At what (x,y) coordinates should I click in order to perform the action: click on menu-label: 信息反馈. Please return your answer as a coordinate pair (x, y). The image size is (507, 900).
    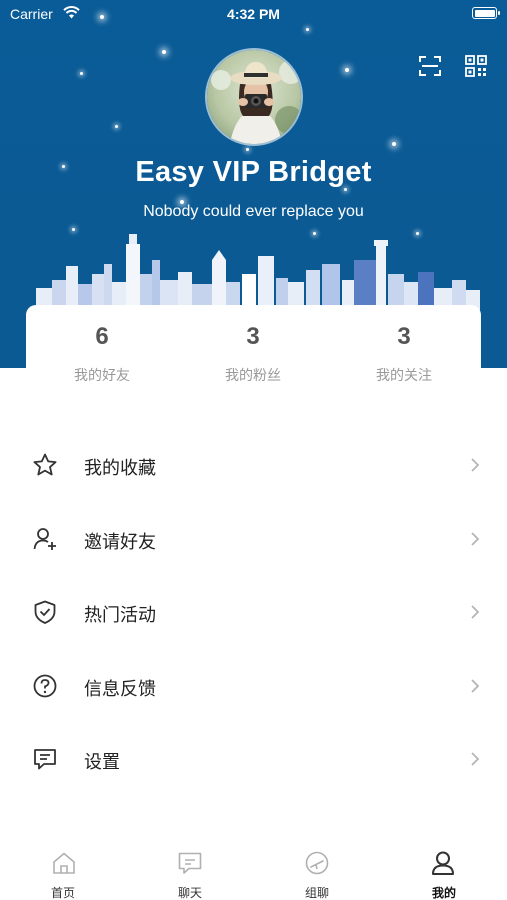
    Looking at the image, I should click on (120, 688).